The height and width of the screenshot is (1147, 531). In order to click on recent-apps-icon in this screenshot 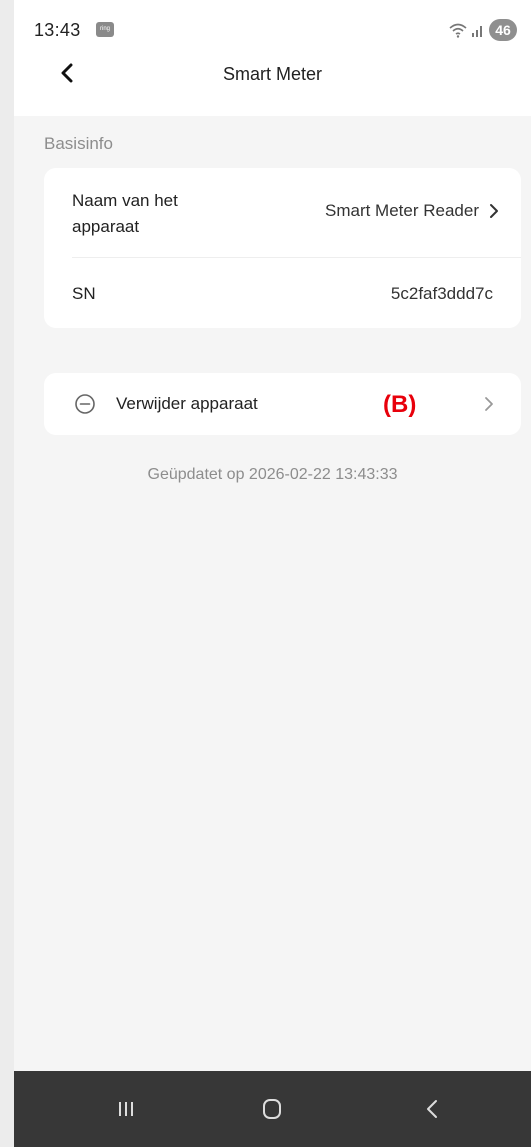, I will do `click(126, 1109)`.